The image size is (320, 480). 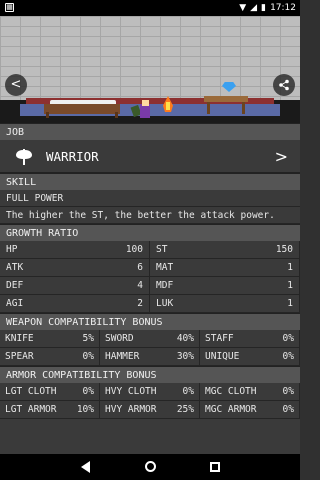 I want to click on job-selector: WARRIOR >, so click(x=150, y=156).